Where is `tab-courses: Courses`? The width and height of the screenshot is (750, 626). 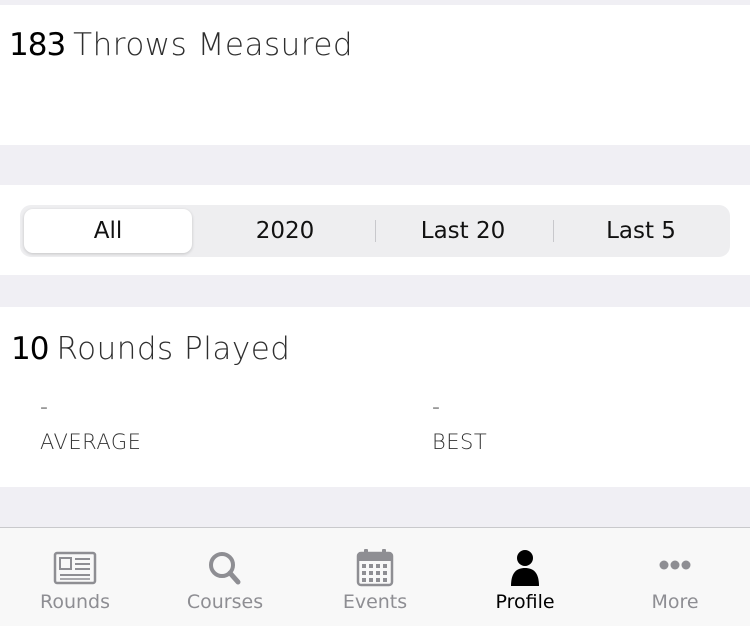 tab-courses: Courses is located at coordinates (225, 577).